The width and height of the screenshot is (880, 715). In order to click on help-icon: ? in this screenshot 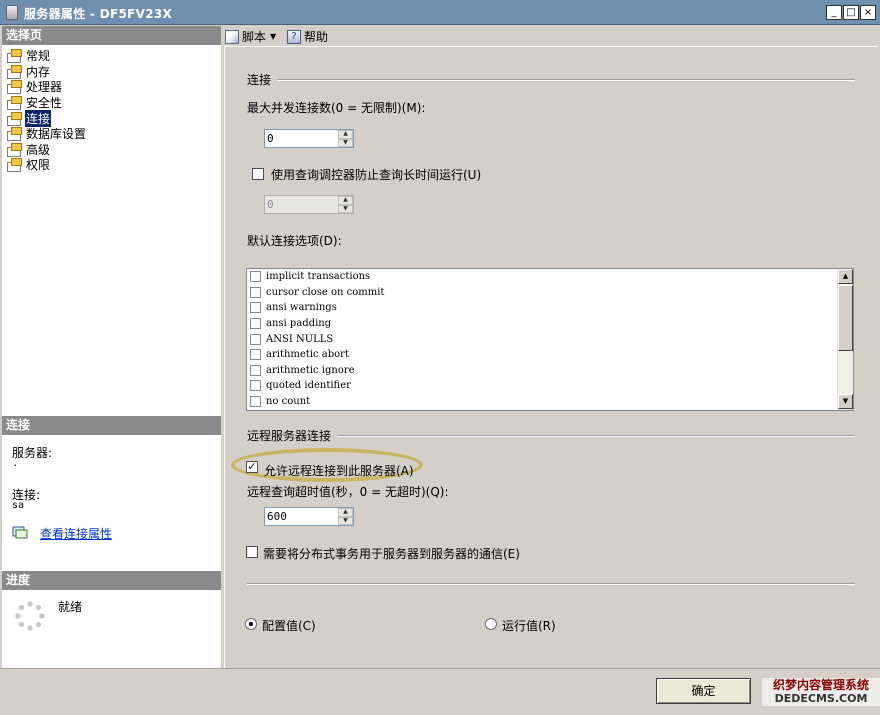, I will do `click(294, 36)`.